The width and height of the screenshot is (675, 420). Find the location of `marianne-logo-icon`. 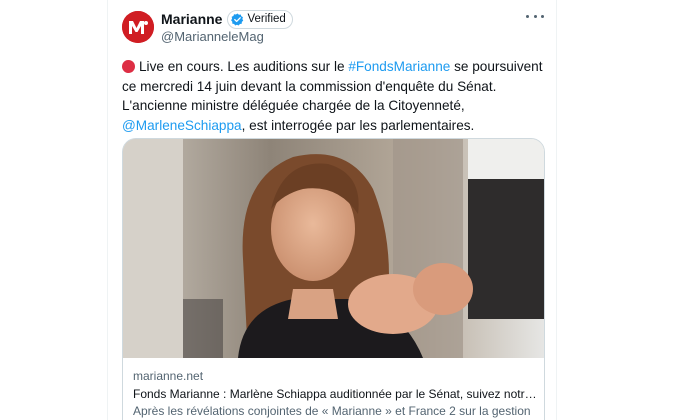

marianne-logo-icon is located at coordinates (138, 27).